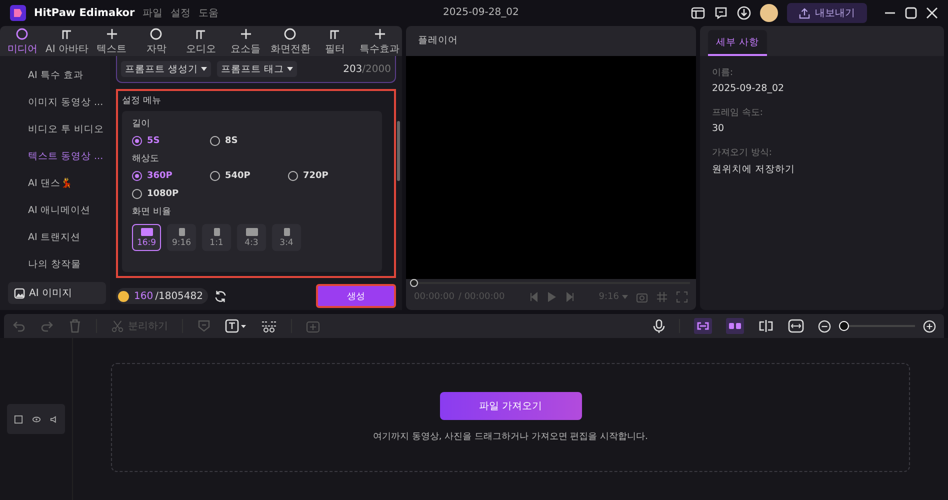  What do you see at coordinates (723, 73) in the screenshot?
I see `field-label: 이름:` at bounding box center [723, 73].